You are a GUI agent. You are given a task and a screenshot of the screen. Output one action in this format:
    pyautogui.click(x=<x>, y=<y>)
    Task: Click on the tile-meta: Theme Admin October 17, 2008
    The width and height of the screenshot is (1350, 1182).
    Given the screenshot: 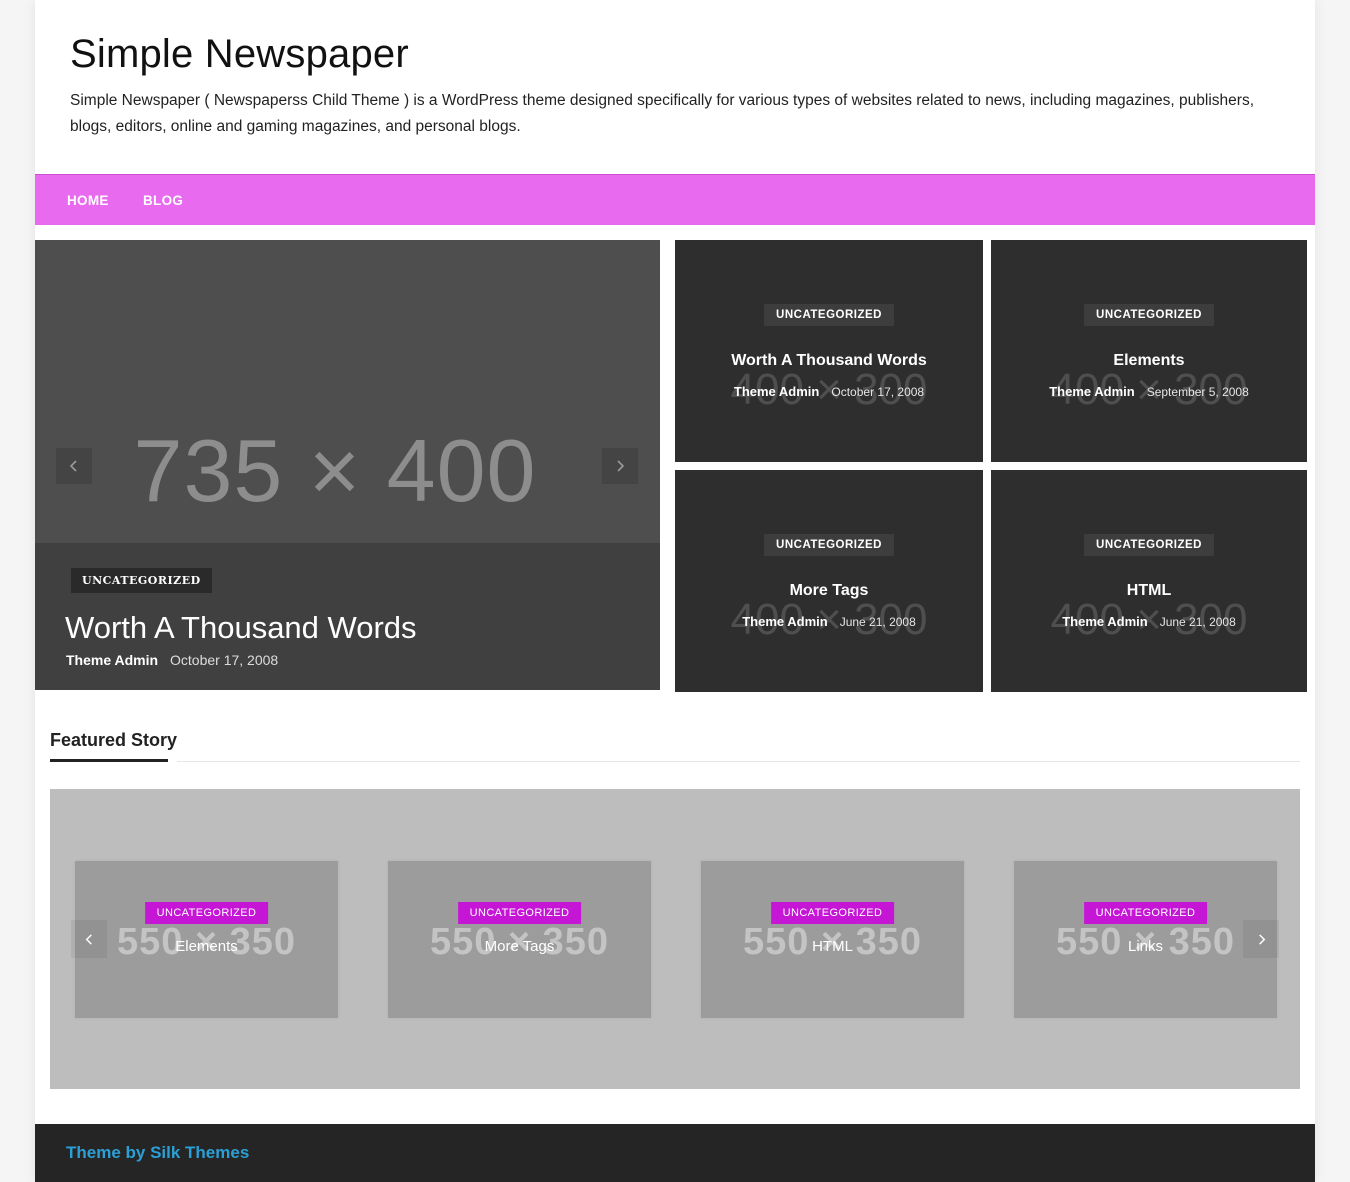 What is the action you would take?
    pyautogui.click(x=829, y=391)
    